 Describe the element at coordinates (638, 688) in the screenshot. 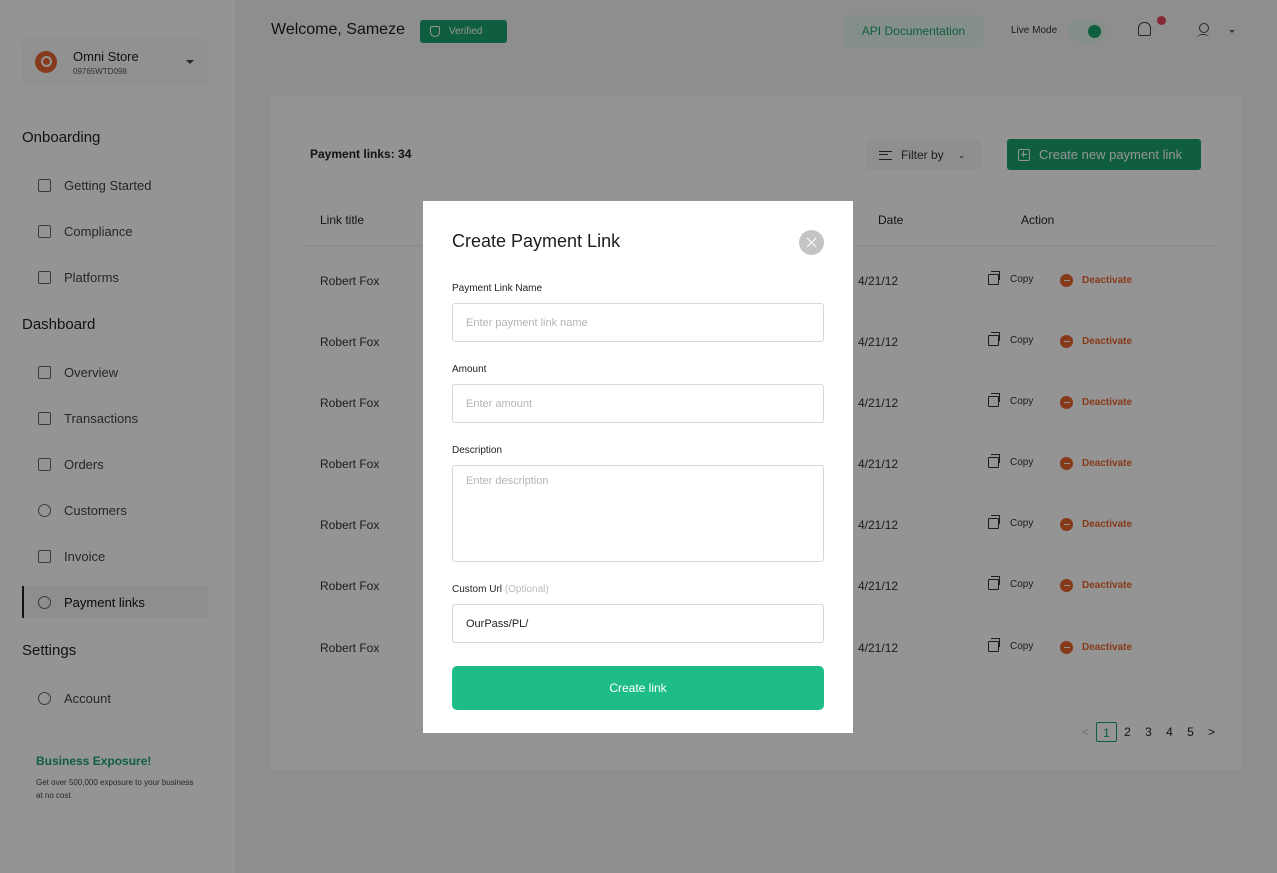

I see `create-link-button: Create link` at that location.